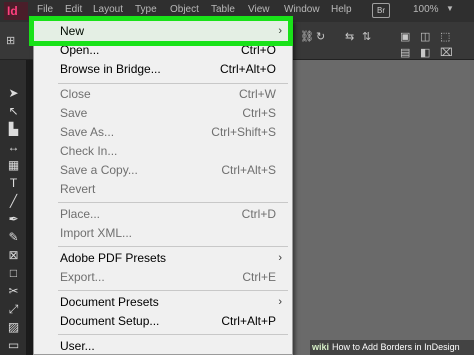 This screenshot has height=355, width=474. Describe the element at coordinates (445, 36) in the screenshot. I see `frame-fitting-icon: ⬚` at that location.